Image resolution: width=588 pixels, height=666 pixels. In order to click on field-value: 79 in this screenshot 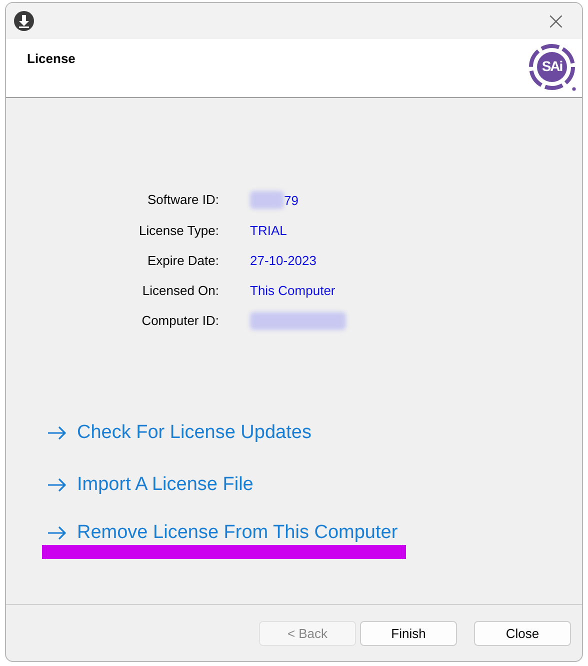, I will do `click(291, 200)`.